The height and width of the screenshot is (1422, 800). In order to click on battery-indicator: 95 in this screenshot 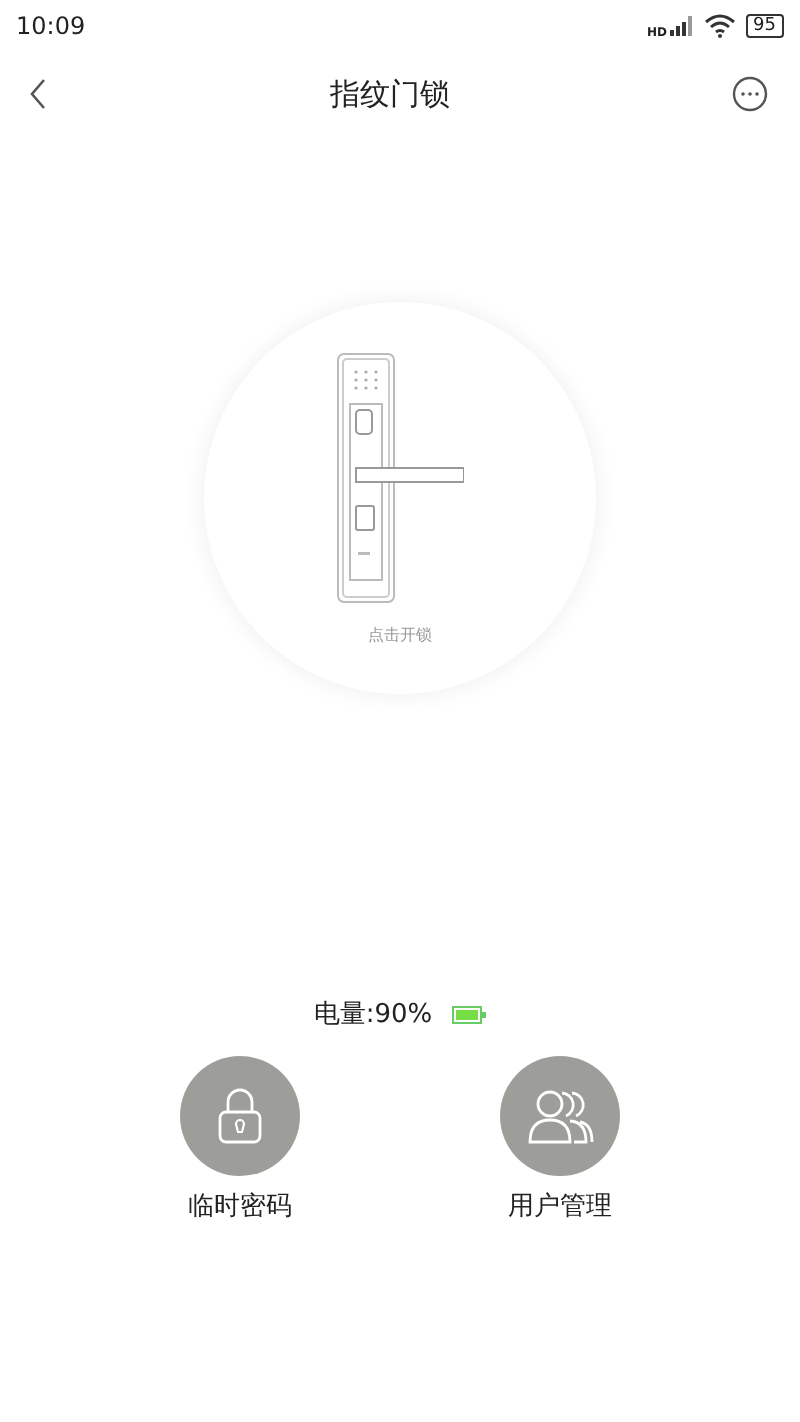, I will do `click(764, 26)`.